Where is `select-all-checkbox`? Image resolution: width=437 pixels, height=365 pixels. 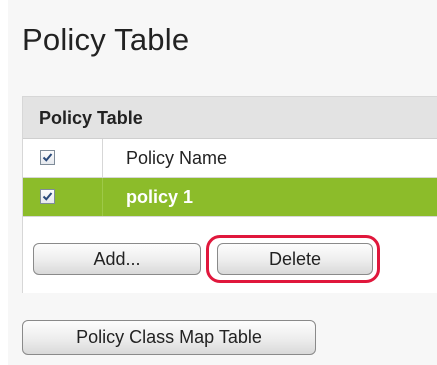
select-all-checkbox is located at coordinates (47, 157).